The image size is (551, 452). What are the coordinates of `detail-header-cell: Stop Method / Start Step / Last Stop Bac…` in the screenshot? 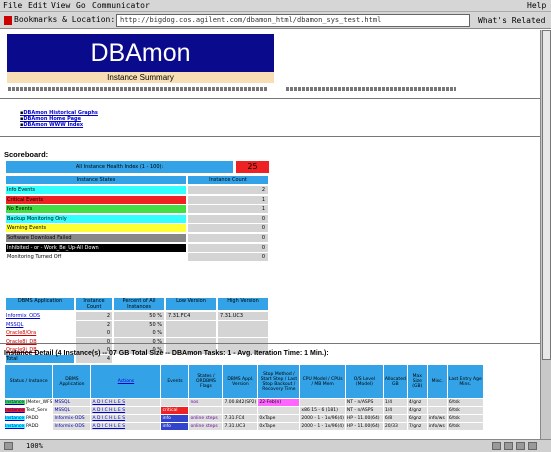 It's located at (279, 381).